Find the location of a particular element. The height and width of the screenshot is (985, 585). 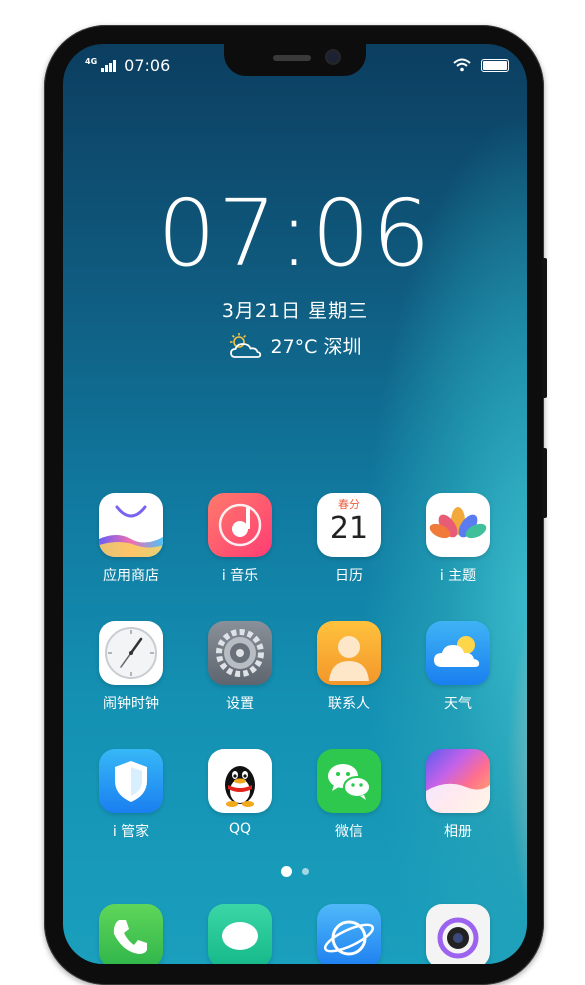

app-store-app: 应用商店 is located at coordinates (131, 539).